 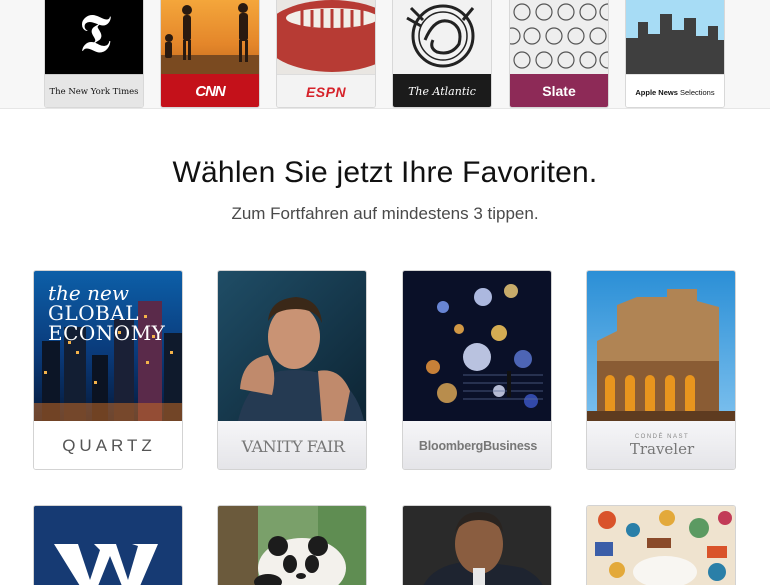 I want to click on atlantic-seal-icon, so click(x=440, y=36).